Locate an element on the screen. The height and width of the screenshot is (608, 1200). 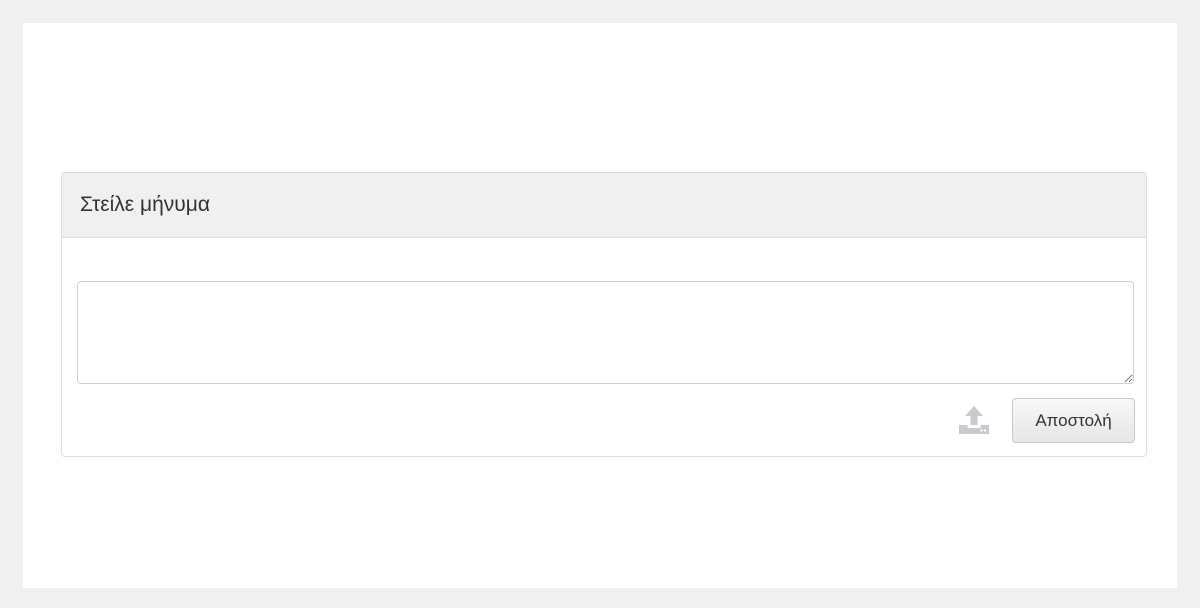
panel-title: Στείλε μήνυμα is located at coordinates (145, 204).